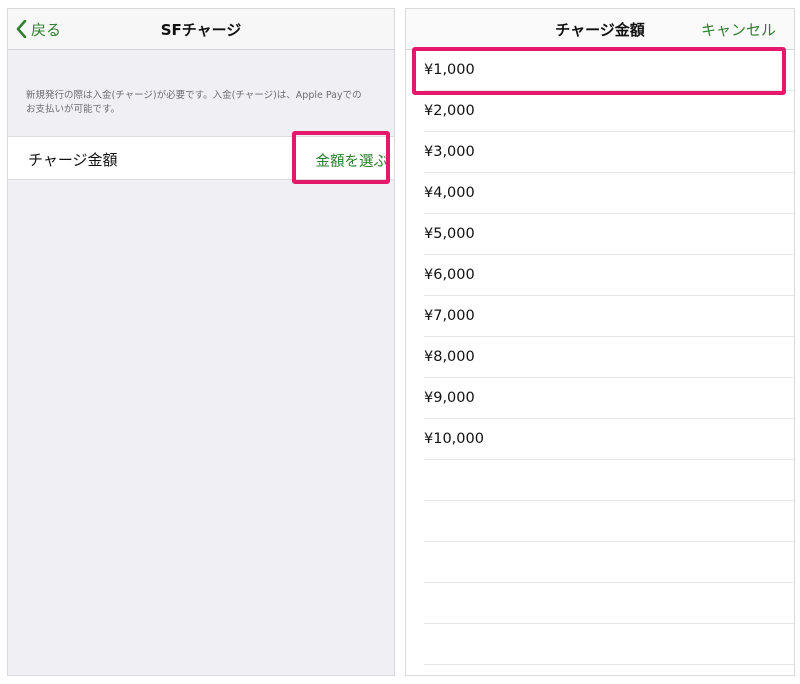  Describe the element at coordinates (738, 29) in the screenshot. I see `cancel-button: キャンセル` at that location.